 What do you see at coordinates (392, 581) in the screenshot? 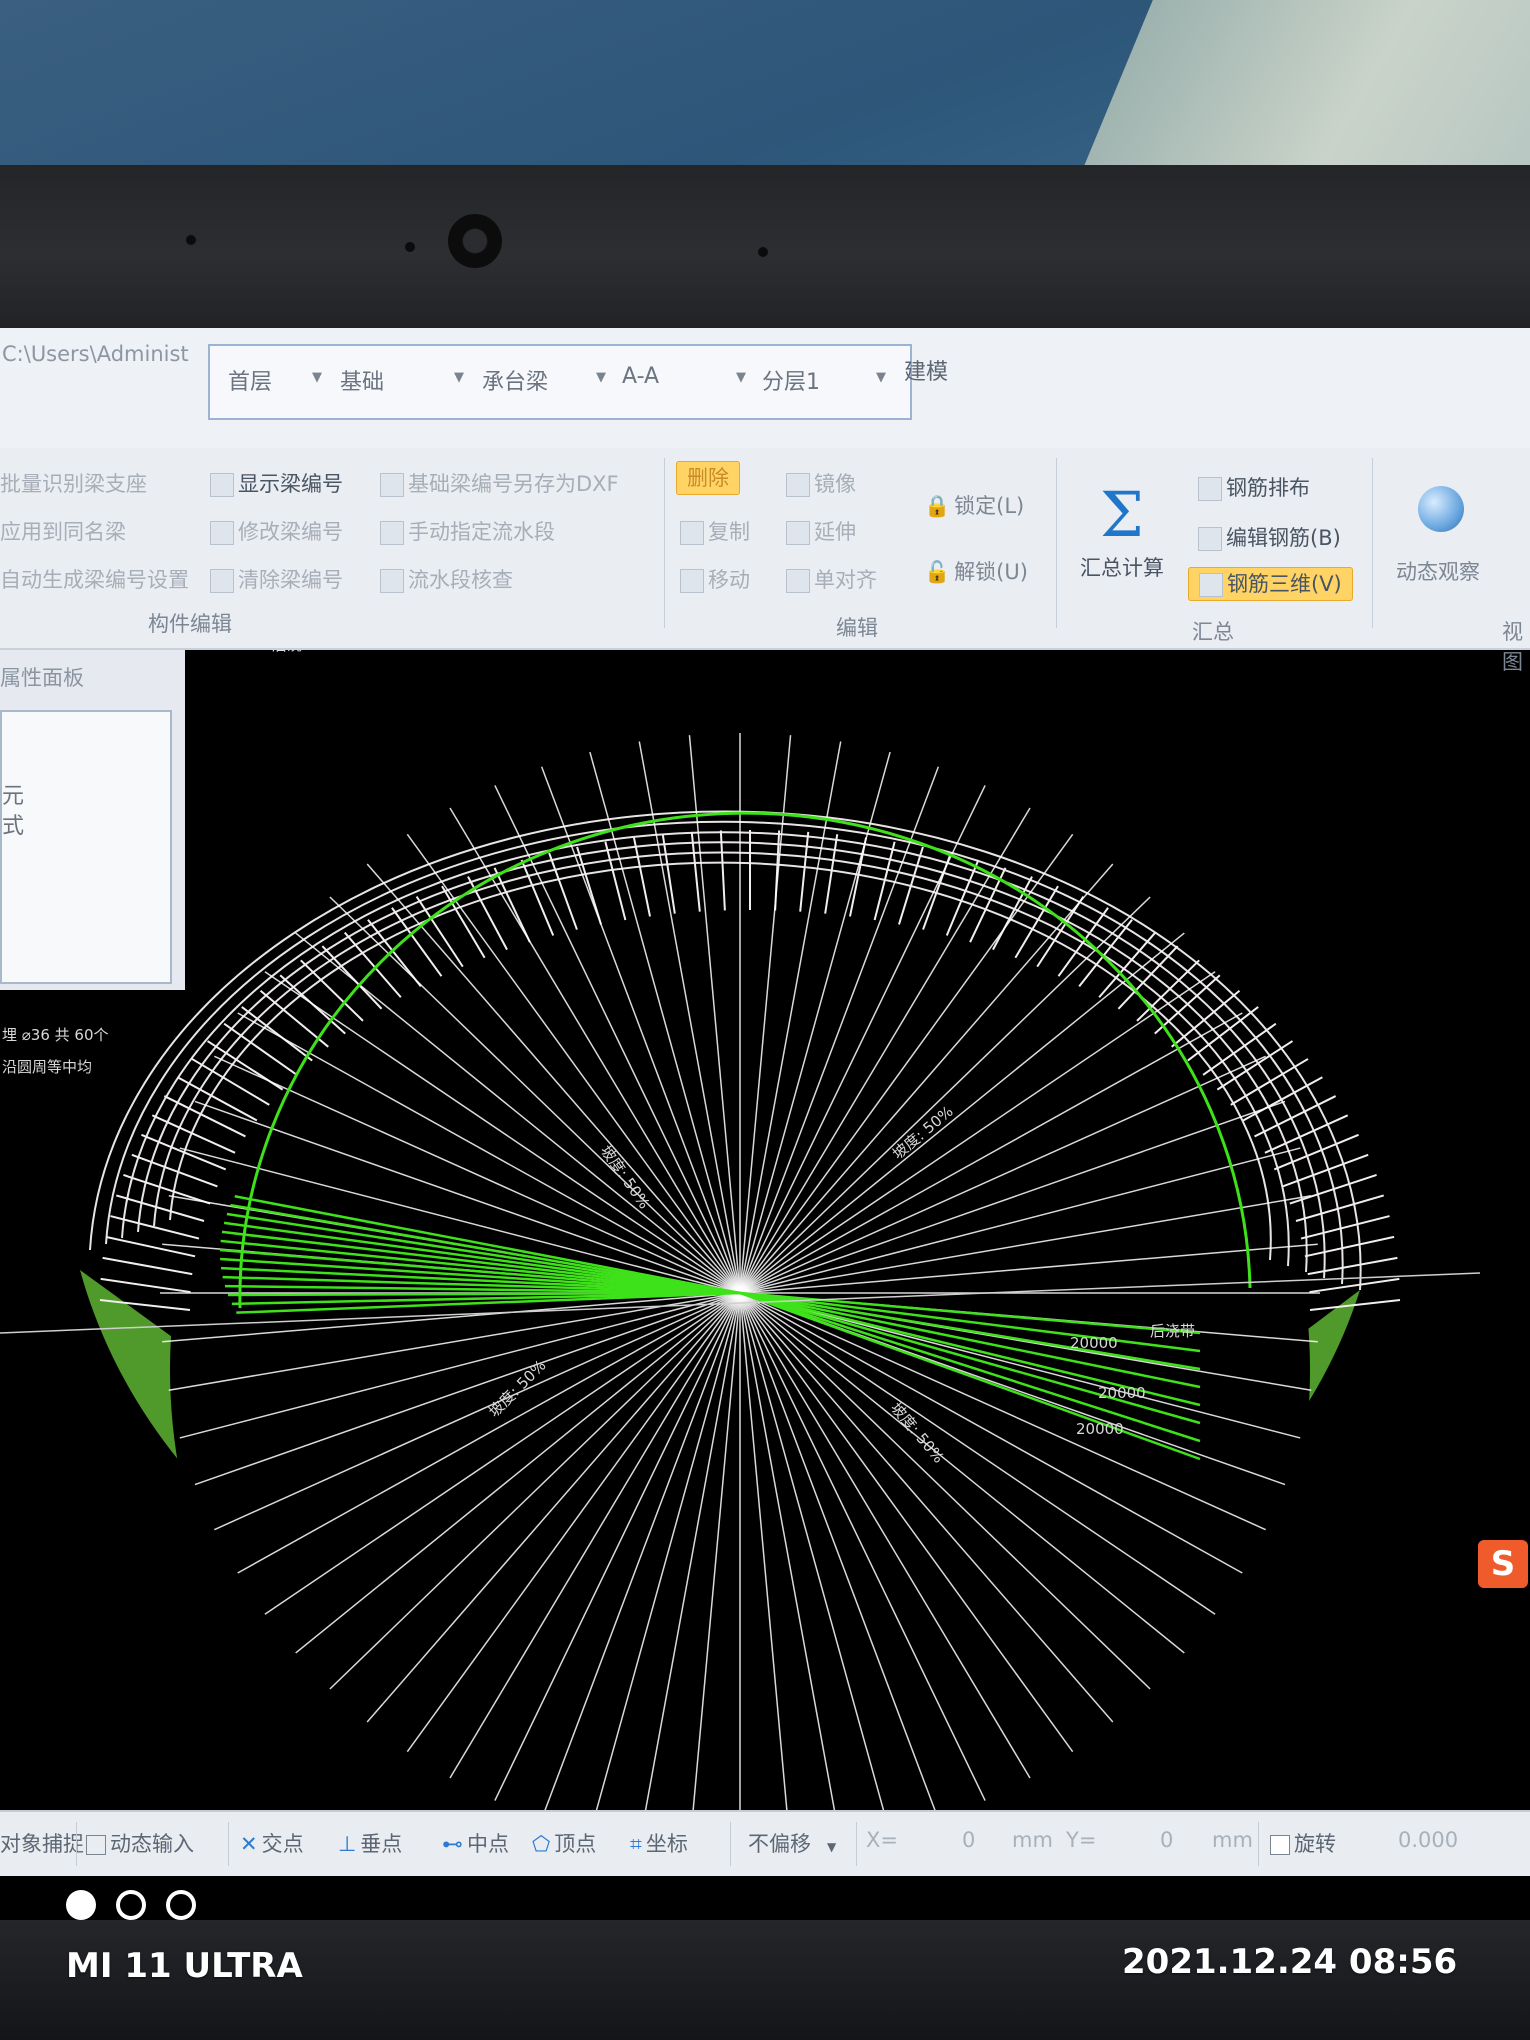
I see `check-icon` at bounding box center [392, 581].